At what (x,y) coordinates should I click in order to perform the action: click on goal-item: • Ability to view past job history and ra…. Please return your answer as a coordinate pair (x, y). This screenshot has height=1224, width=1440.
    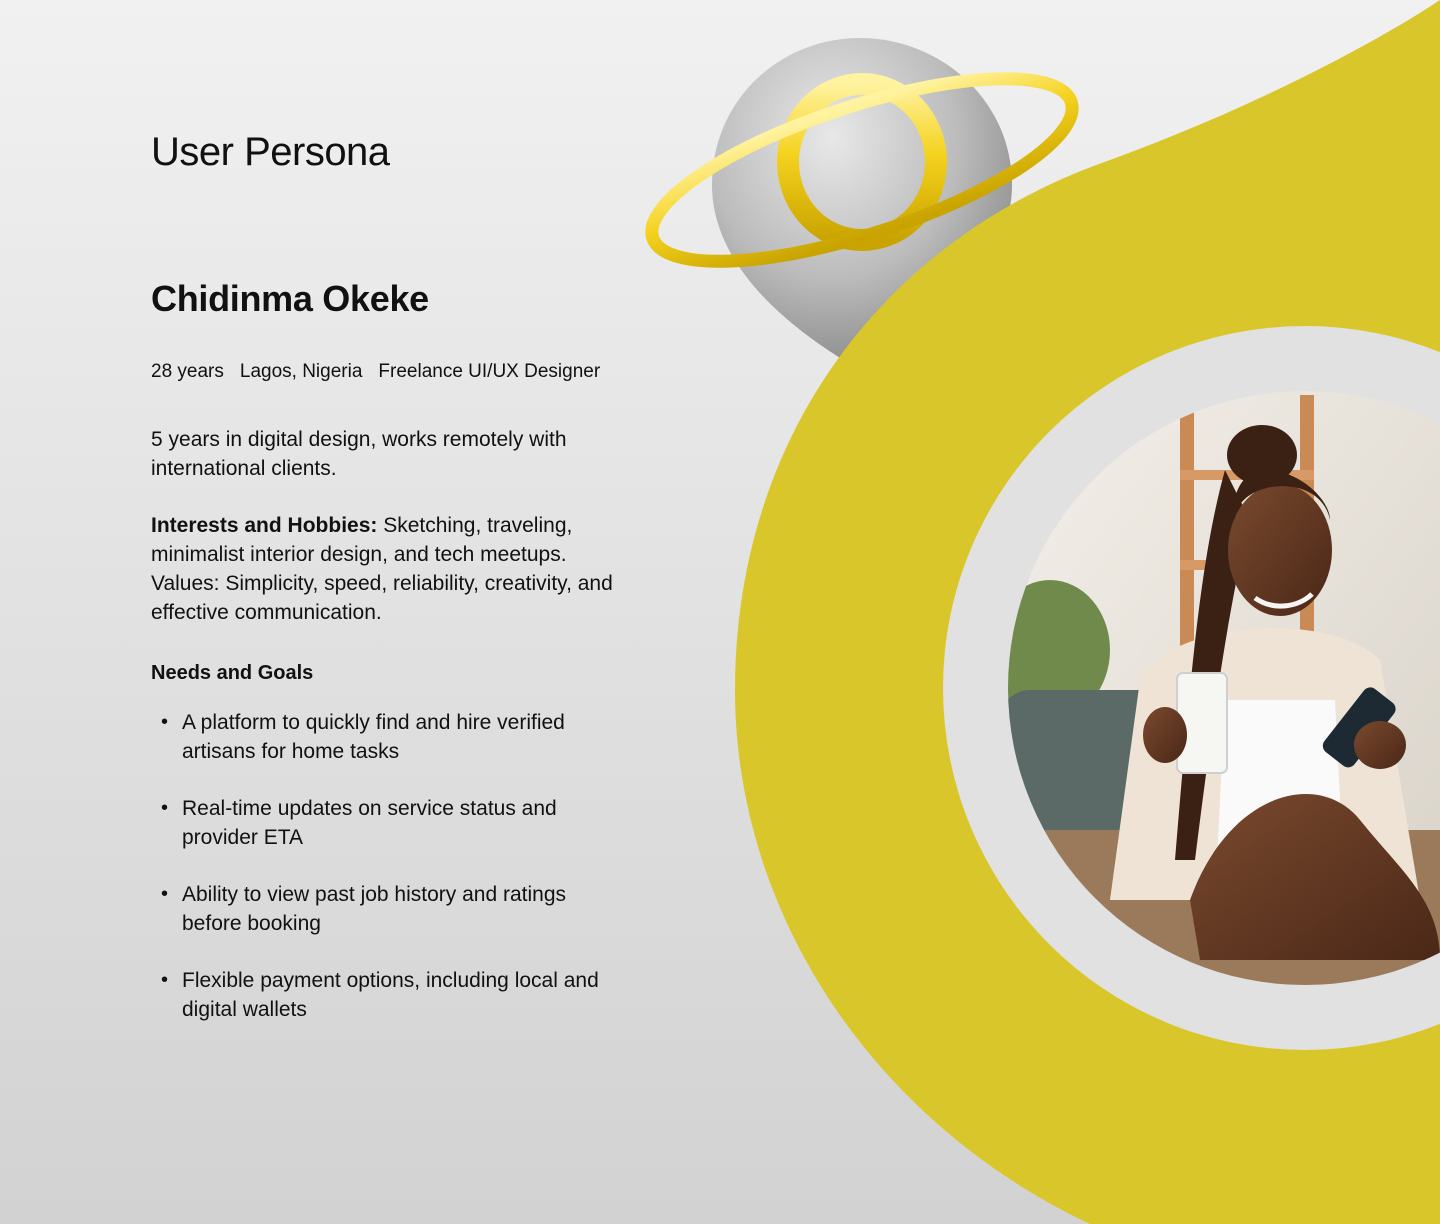
    Looking at the image, I should click on (386, 909).